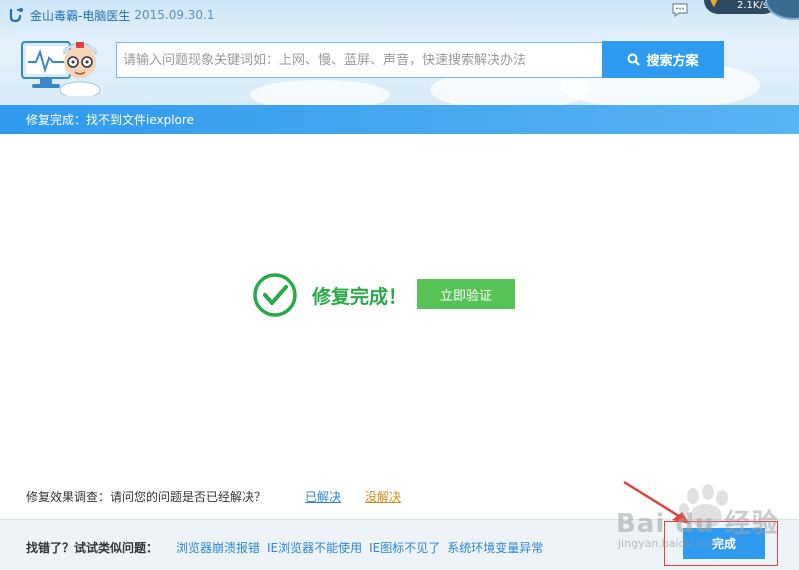 This screenshot has height=570, width=799. I want to click on search-box, so click(359, 60).